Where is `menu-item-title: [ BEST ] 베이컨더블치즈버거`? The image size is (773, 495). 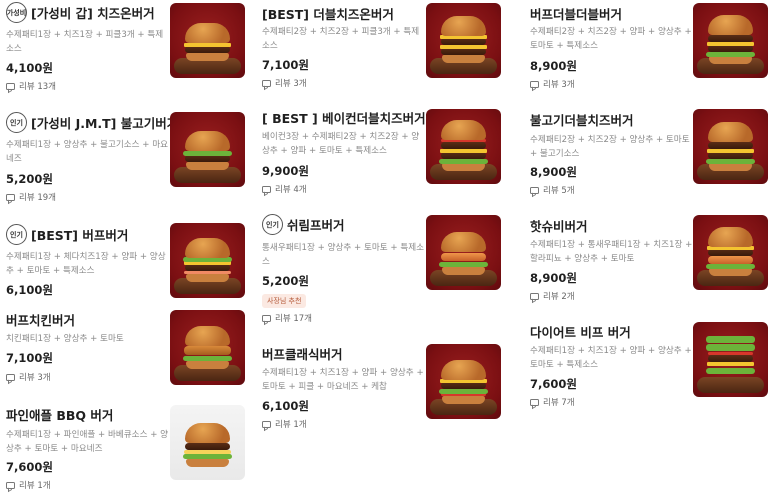 menu-item-title: [ BEST ] 베이컨더블치즈버거 is located at coordinates (344, 117).